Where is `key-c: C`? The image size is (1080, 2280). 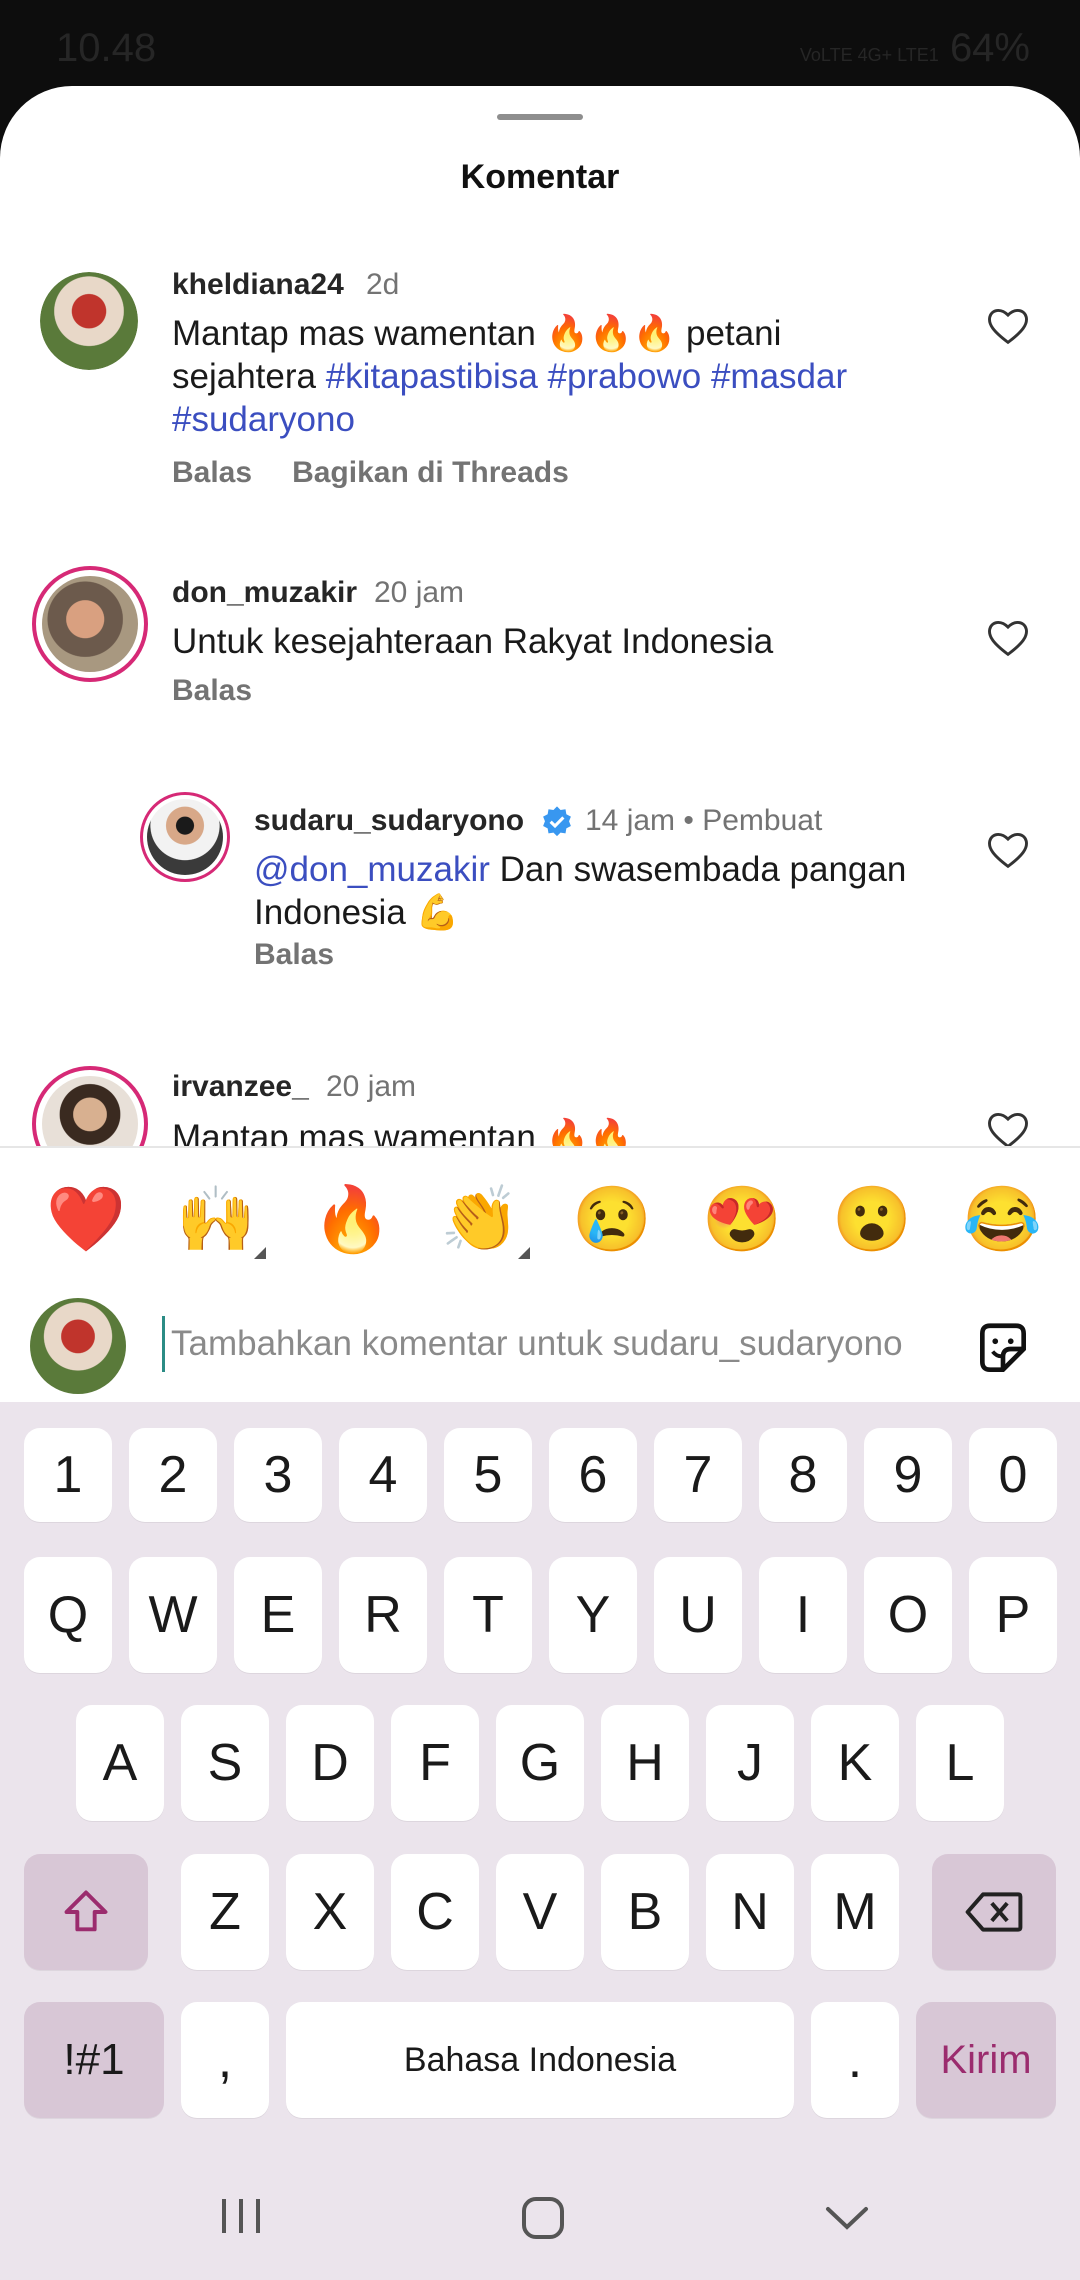 key-c: C is located at coordinates (435, 1912).